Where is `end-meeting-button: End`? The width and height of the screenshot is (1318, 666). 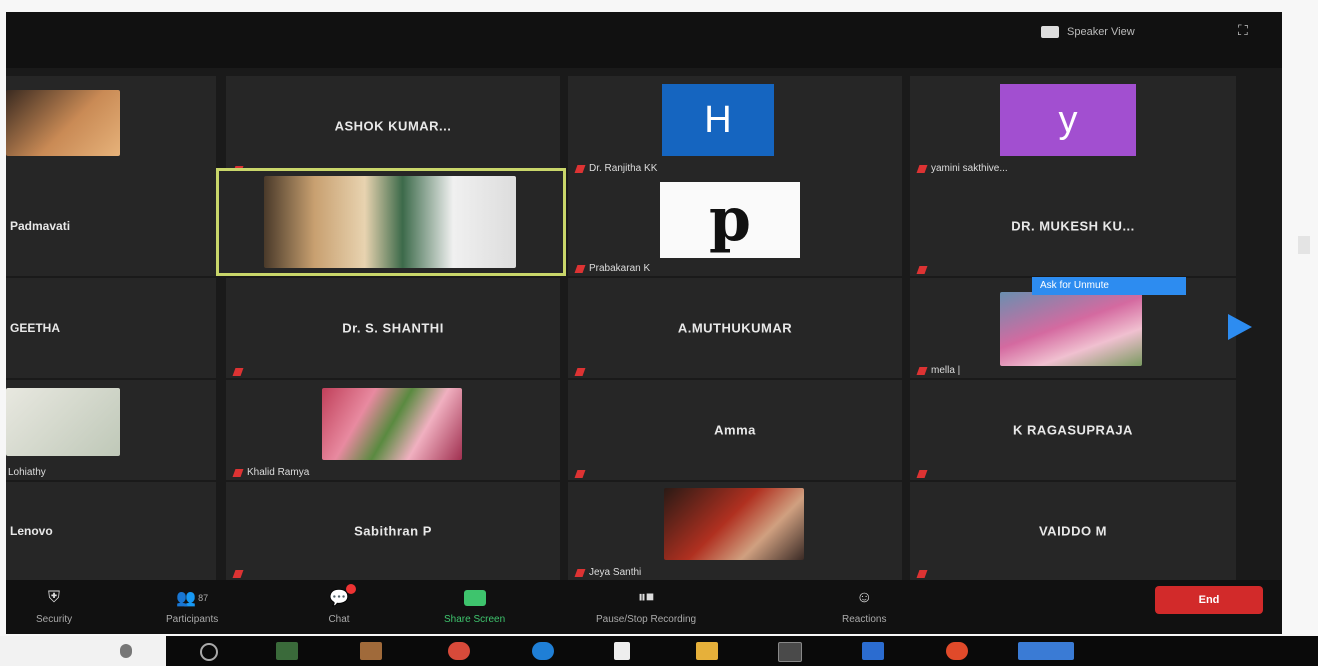
end-meeting-button: End is located at coordinates (1209, 600).